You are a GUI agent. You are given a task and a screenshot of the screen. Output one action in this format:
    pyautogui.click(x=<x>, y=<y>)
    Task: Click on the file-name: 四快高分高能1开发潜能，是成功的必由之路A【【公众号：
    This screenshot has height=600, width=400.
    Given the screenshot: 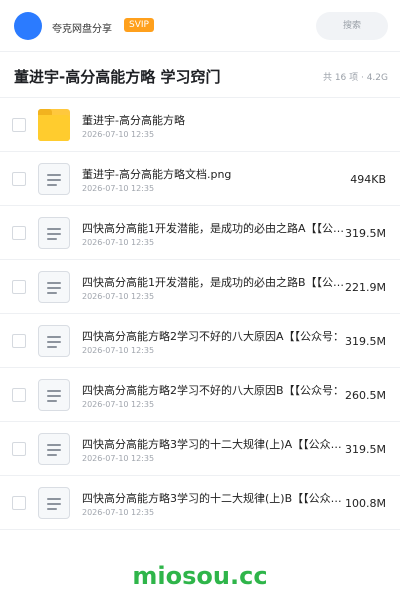 What is the action you would take?
    pyautogui.click(x=215, y=228)
    